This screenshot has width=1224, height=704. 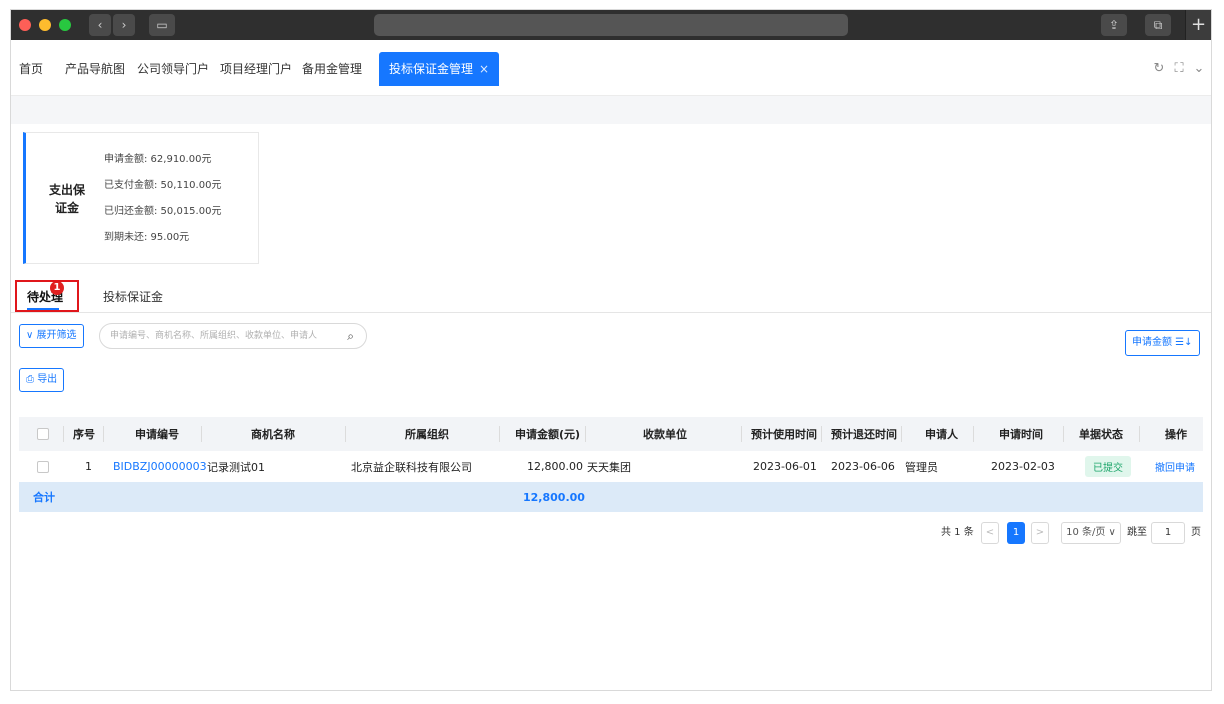 I want to click on export-label: 导出, so click(x=47, y=379).